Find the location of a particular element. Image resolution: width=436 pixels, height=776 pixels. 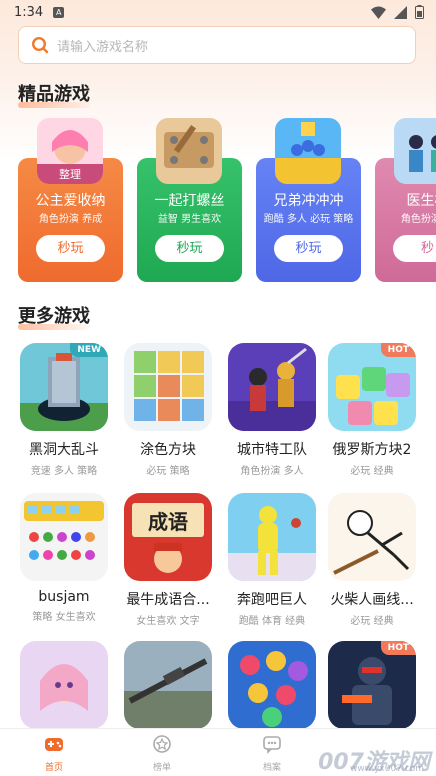

game-item: busjam 策略 女生喜欢 is located at coordinates (64, 558).